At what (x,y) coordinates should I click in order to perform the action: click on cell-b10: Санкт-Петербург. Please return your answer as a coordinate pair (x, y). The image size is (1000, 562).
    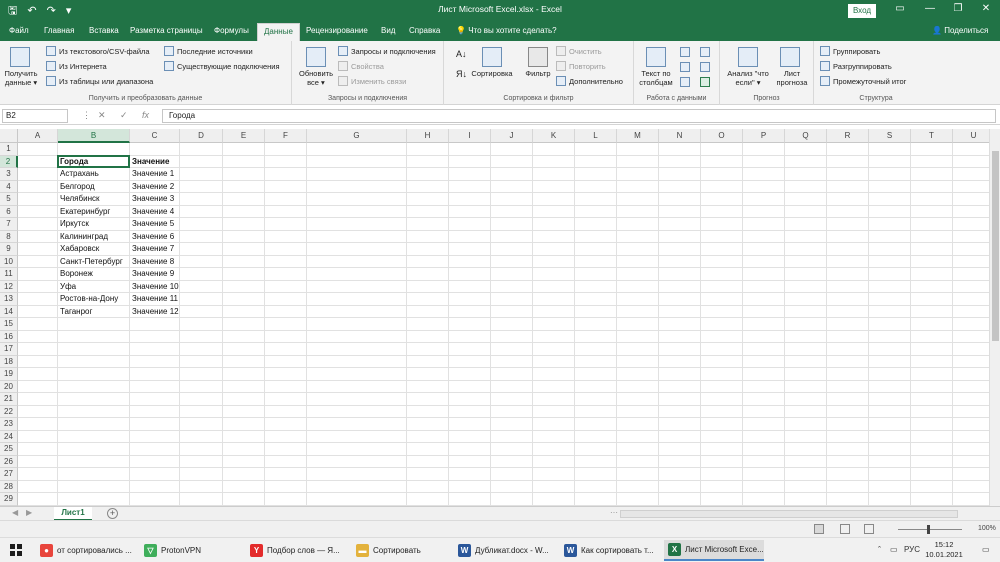
    Looking at the image, I should click on (90, 262).